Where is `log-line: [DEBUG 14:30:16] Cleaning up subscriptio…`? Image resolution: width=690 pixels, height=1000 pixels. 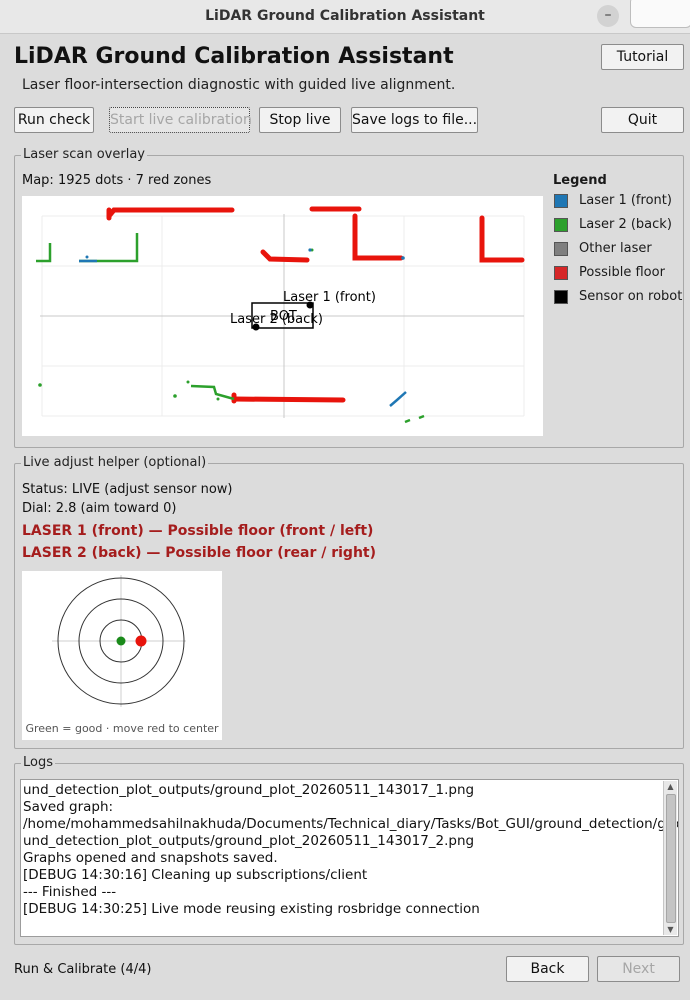
log-line: [DEBUG 14:30:16] Cleaning up subscriptio… is located at coordinates (195, 875).